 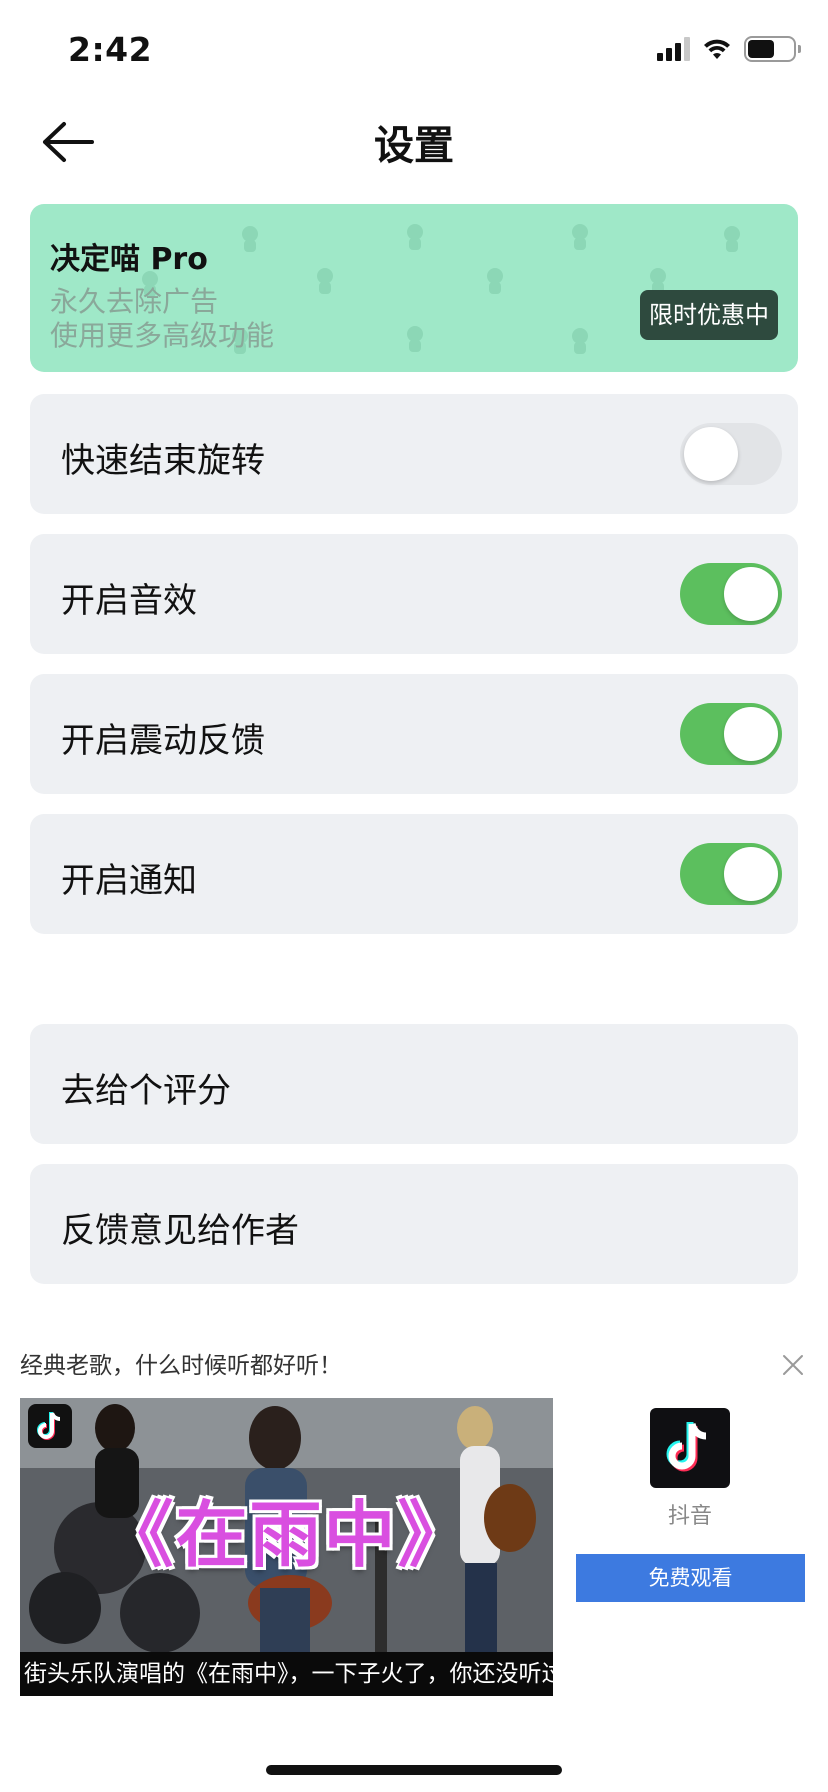 I want to click on video-title-overlay: 《在雨中》, so click(x=286, y=1535).